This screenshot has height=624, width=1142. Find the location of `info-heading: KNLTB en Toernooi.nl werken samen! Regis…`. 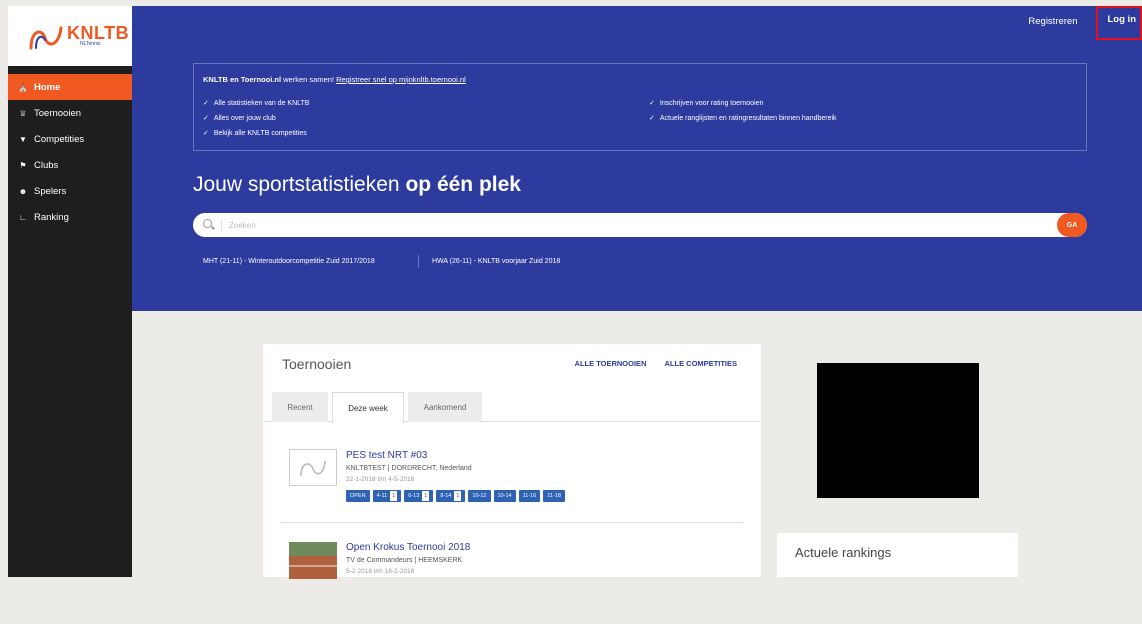

info-heading: KNLTB en Toernooi.nl werken samen! Regis… is located at coordinates (334, 79).